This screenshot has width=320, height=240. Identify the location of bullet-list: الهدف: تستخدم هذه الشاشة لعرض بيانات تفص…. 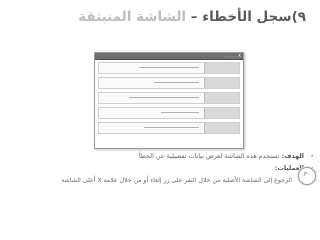
(160, 170).